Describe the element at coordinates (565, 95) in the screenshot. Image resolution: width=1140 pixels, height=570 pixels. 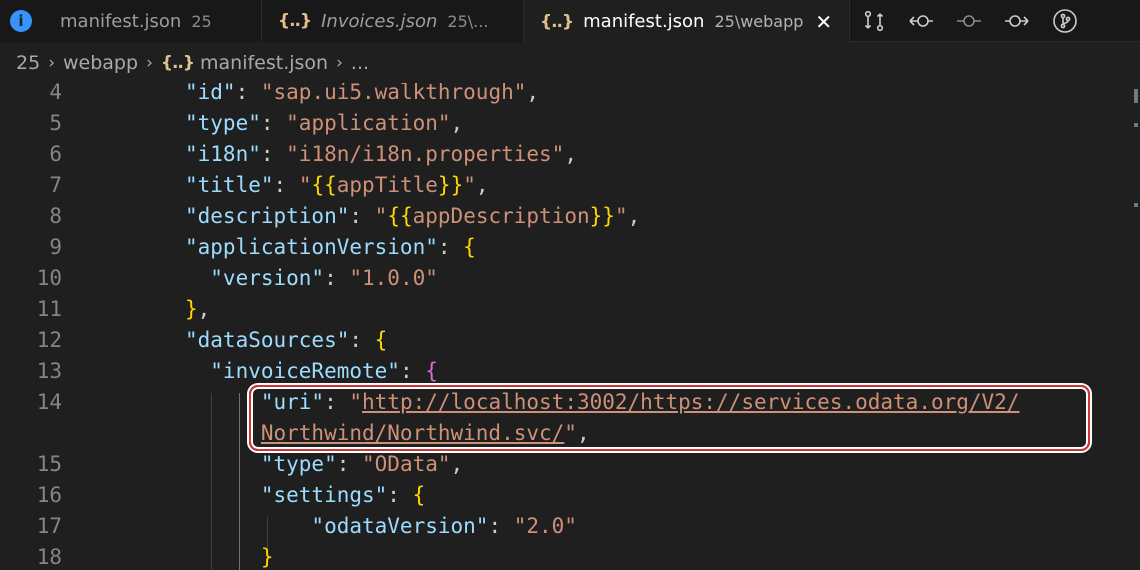
I see `code-line: 4 "id": "sap.ui5.walkthrough",` at that location.